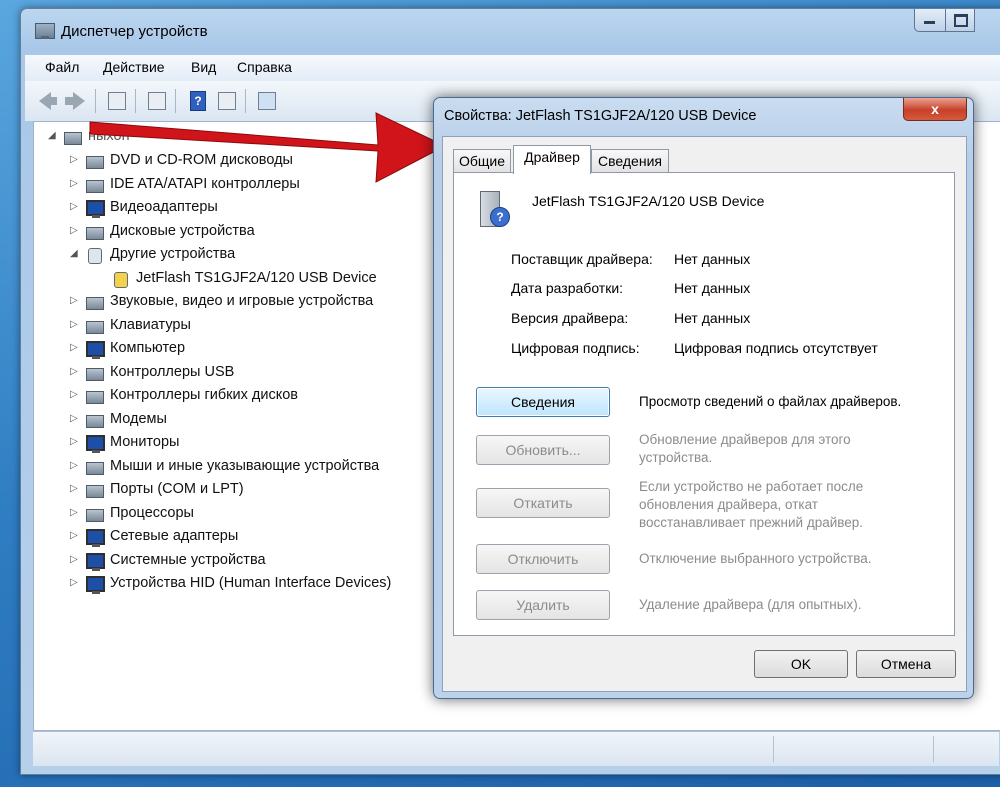 Image resolution: width=1000 pixels, height=787 pixels. What do you see at coordinates (117, 101) in the screenshot?
I see `show-hide-tree-icon` at bounding box center [117, 101].